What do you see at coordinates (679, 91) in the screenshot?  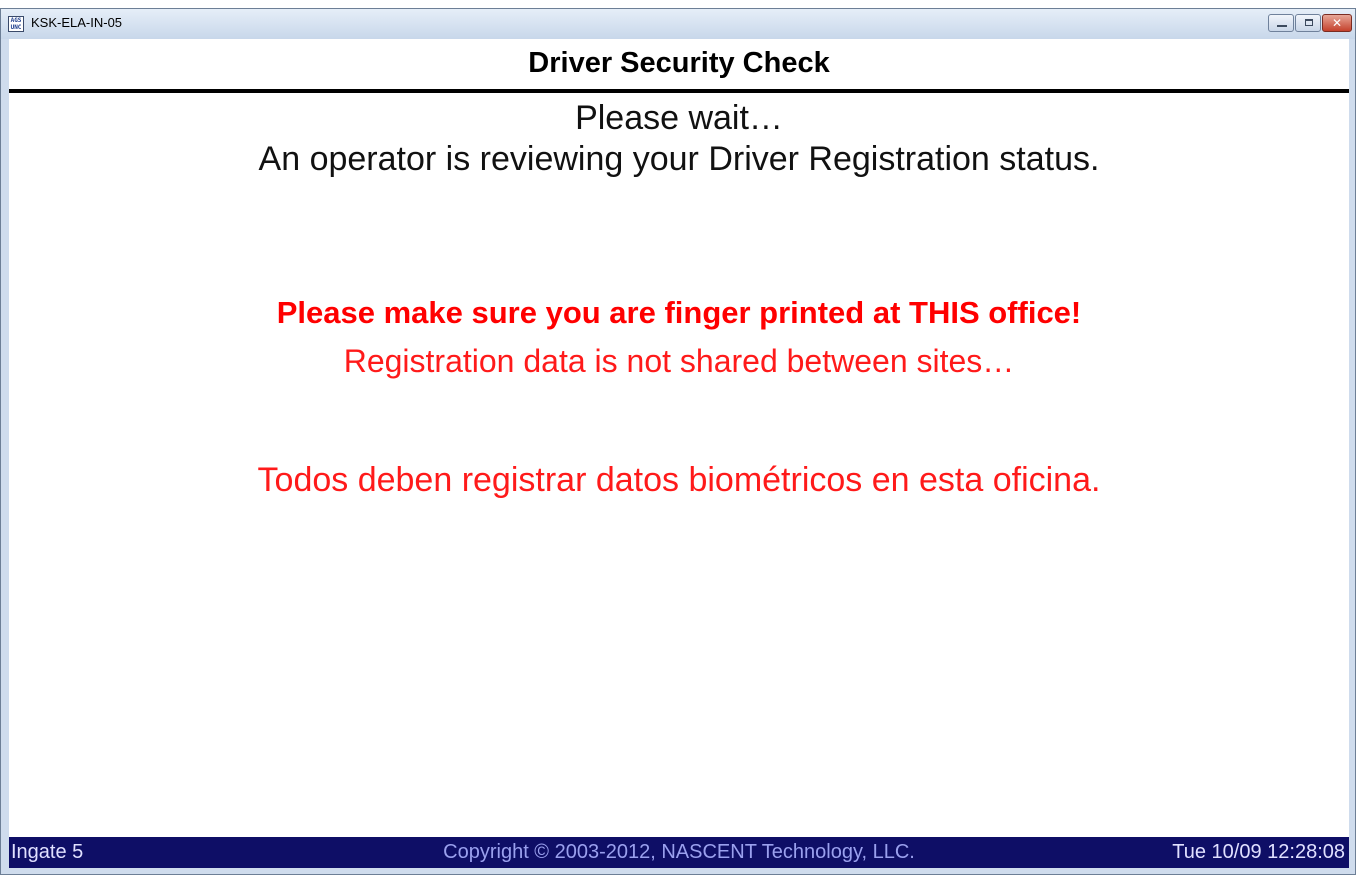 I see `header-divider` at bounding box center [679, 91].